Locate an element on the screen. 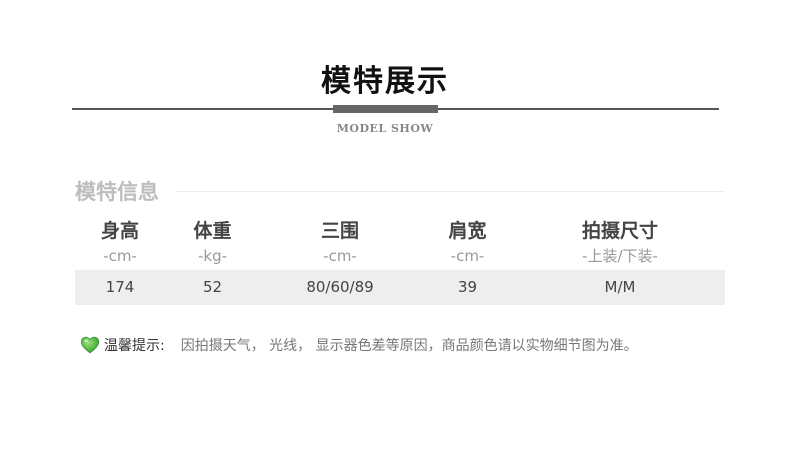  header-weight: 体重 is located at coordinates (212, 231).